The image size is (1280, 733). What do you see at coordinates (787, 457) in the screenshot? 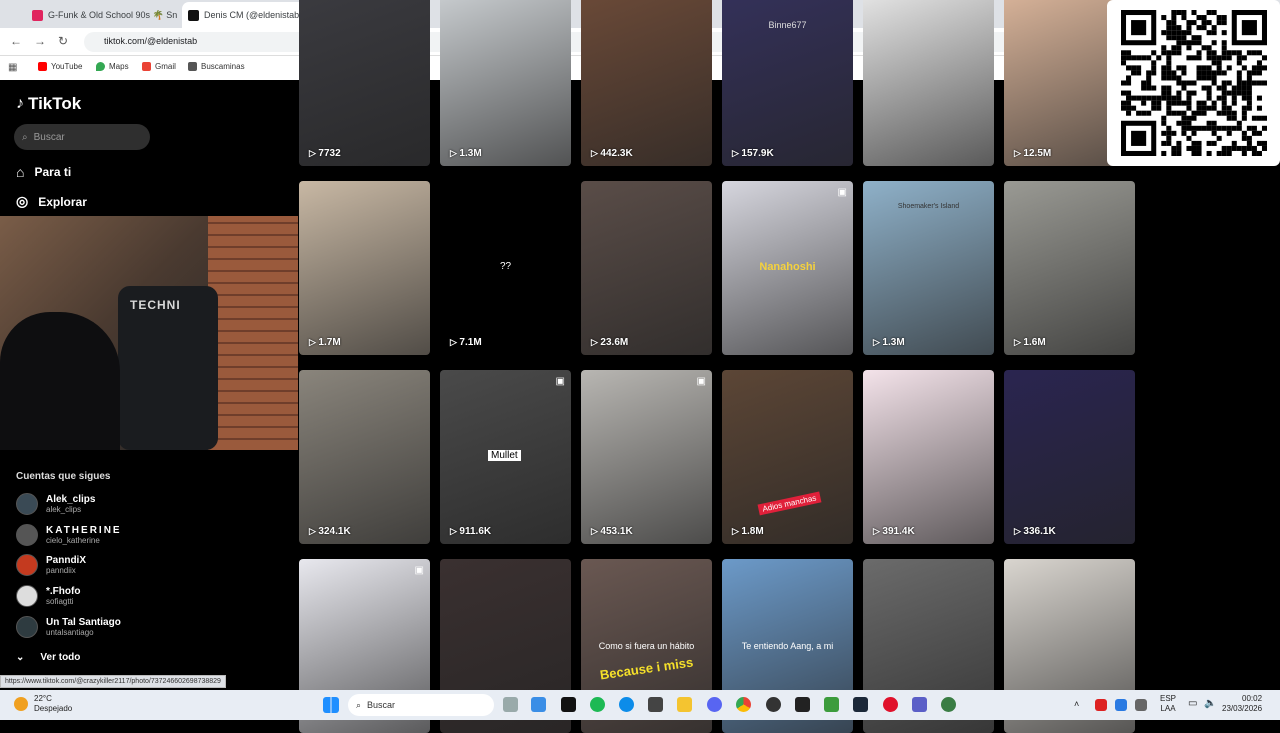
I see `video-tile: Adios manchas 1.8M` at bounding box center [787, 457].